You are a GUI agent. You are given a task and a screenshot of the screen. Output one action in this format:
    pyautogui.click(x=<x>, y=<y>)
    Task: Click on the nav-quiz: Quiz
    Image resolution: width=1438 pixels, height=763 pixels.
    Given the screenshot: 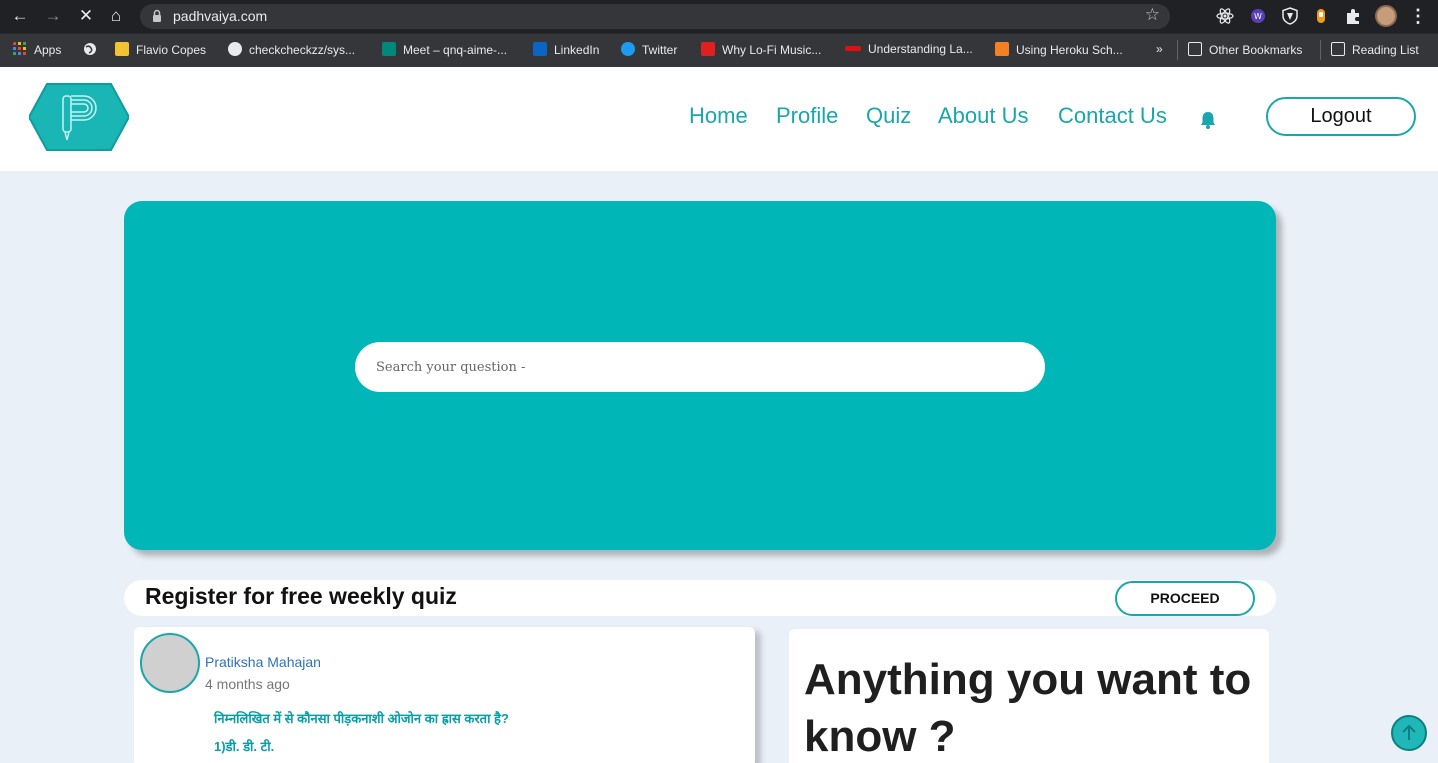 What is the action you would take?
    pyautogui.click(x=888, y=116)
    